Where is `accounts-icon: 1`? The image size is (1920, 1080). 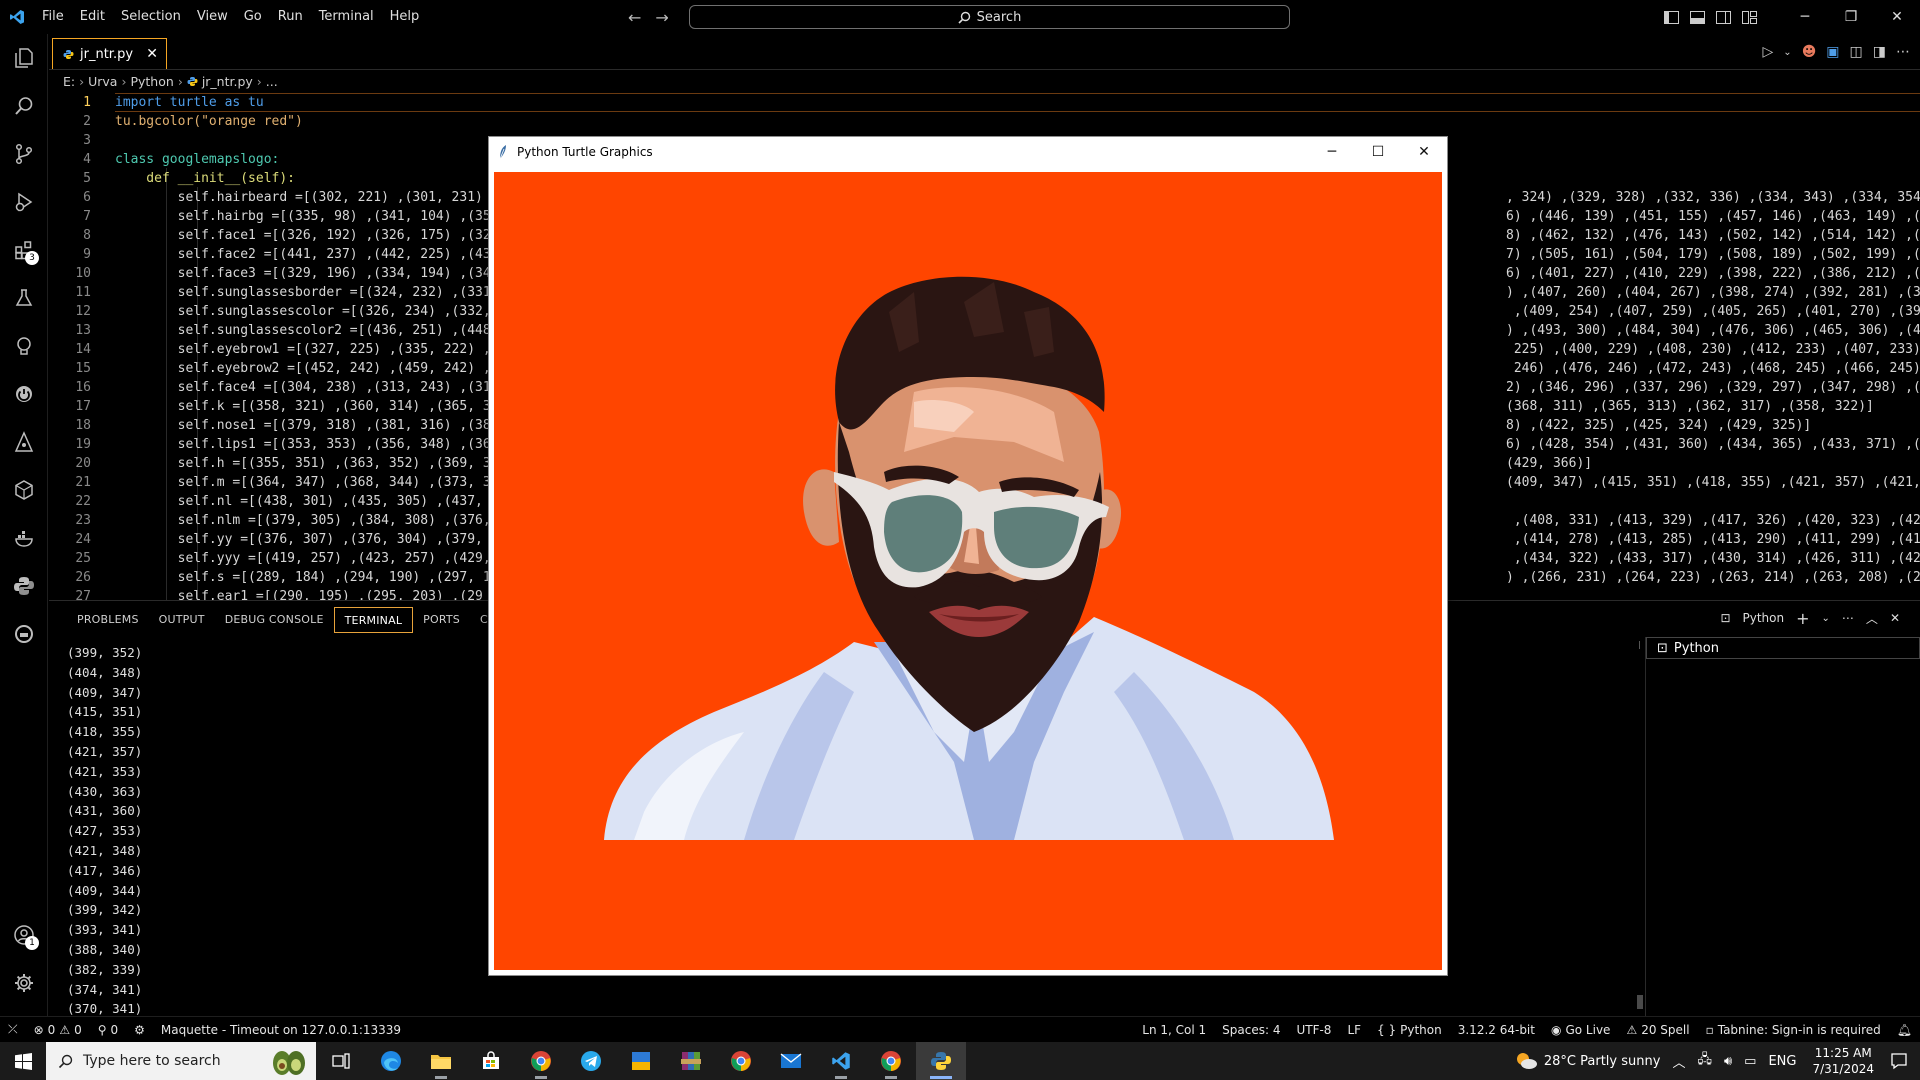
accounts-icon: 1 is located at coordinates (24, 935).